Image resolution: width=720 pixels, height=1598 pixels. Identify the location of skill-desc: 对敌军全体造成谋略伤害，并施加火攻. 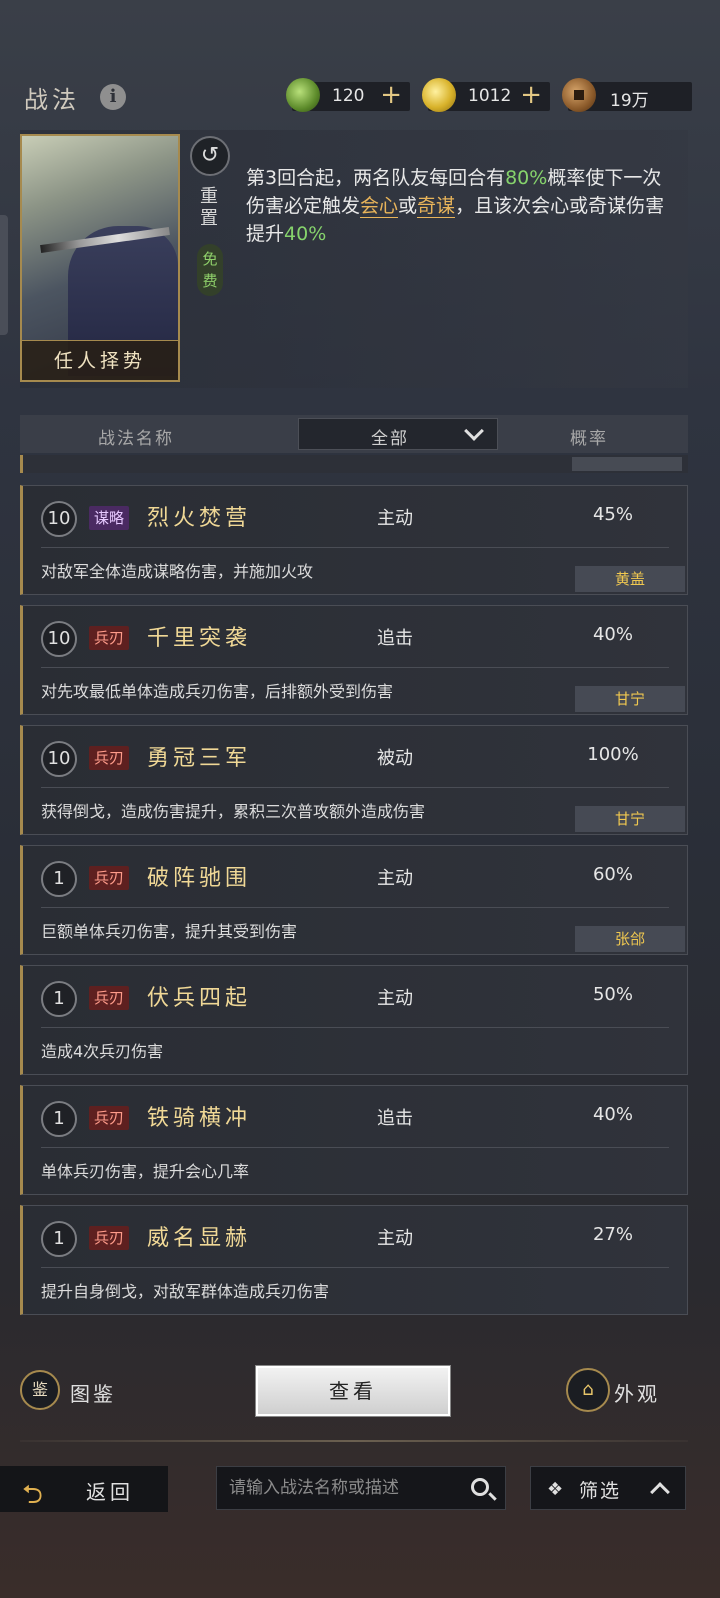
(177, 571).